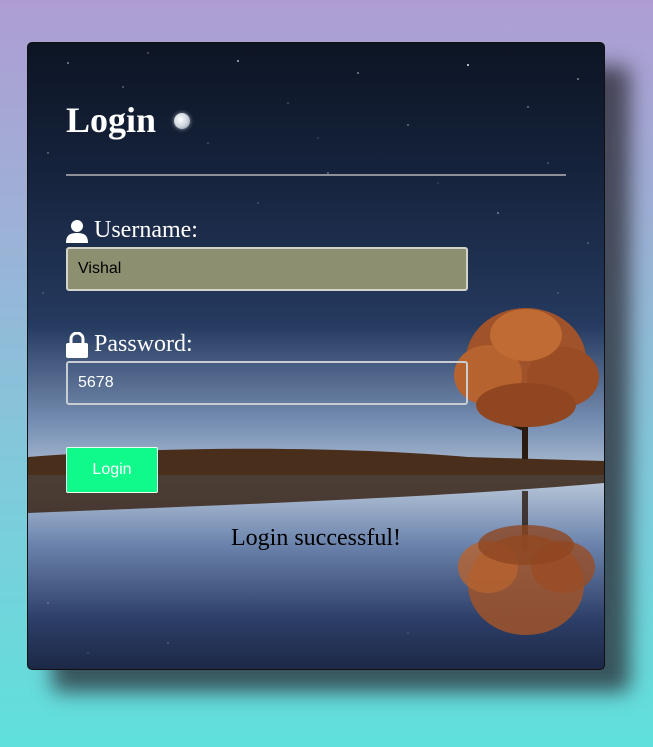 The width and height of the screenshot is (653, 747). I want to click on page-title: Login, so click(111, 120).